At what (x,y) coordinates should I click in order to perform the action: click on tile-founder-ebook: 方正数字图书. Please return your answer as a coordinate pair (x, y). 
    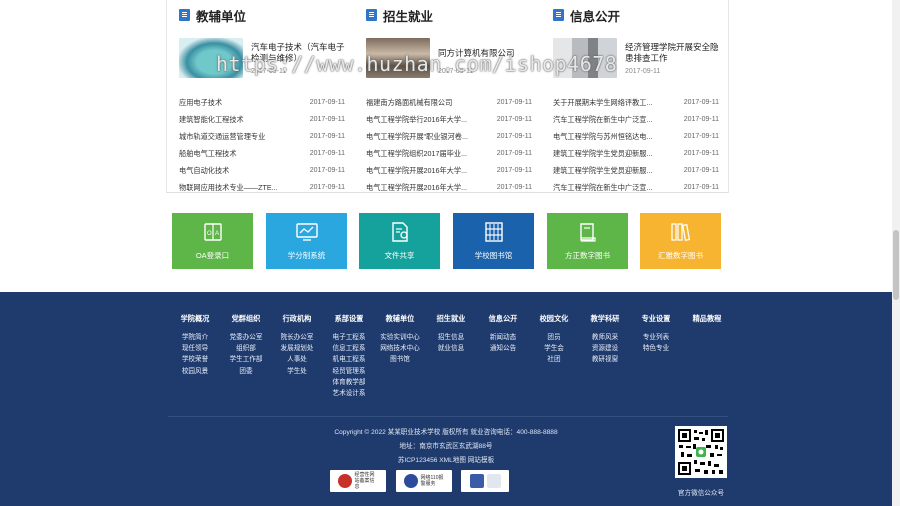
    Looking at the image, I should click on (587, 241).